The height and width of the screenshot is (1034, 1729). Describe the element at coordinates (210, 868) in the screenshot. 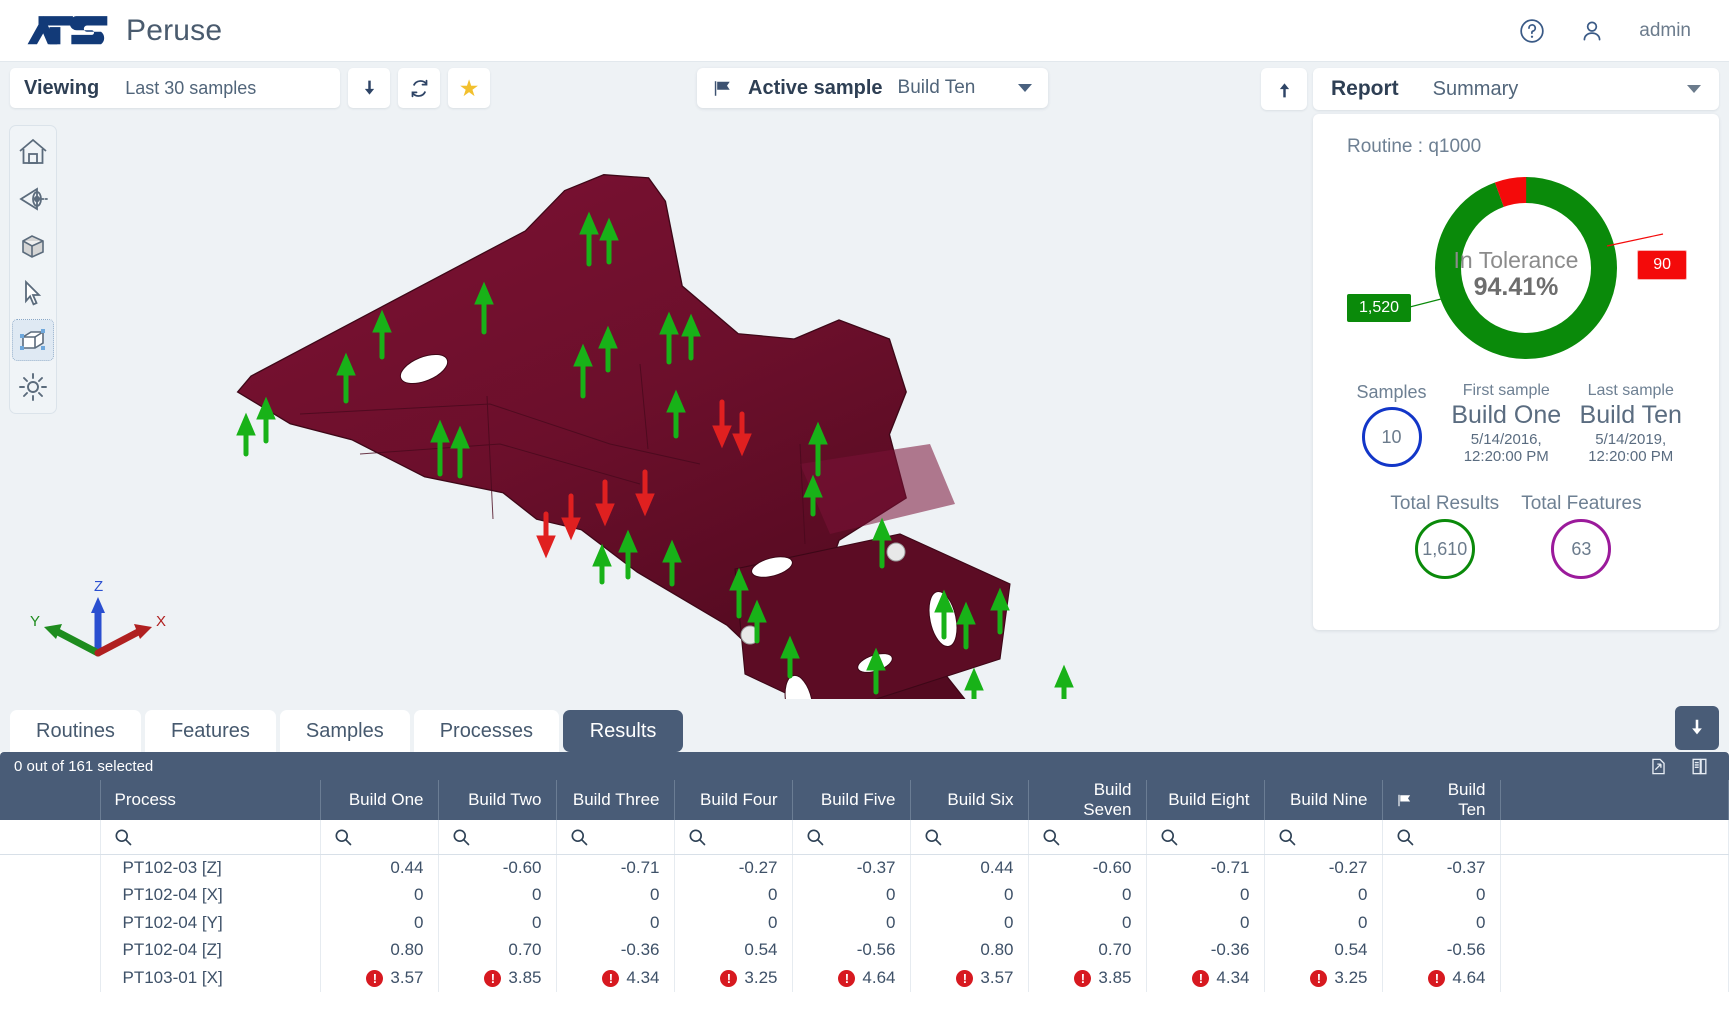

I see `cell-process: PT102-03 [Z]` at that location.